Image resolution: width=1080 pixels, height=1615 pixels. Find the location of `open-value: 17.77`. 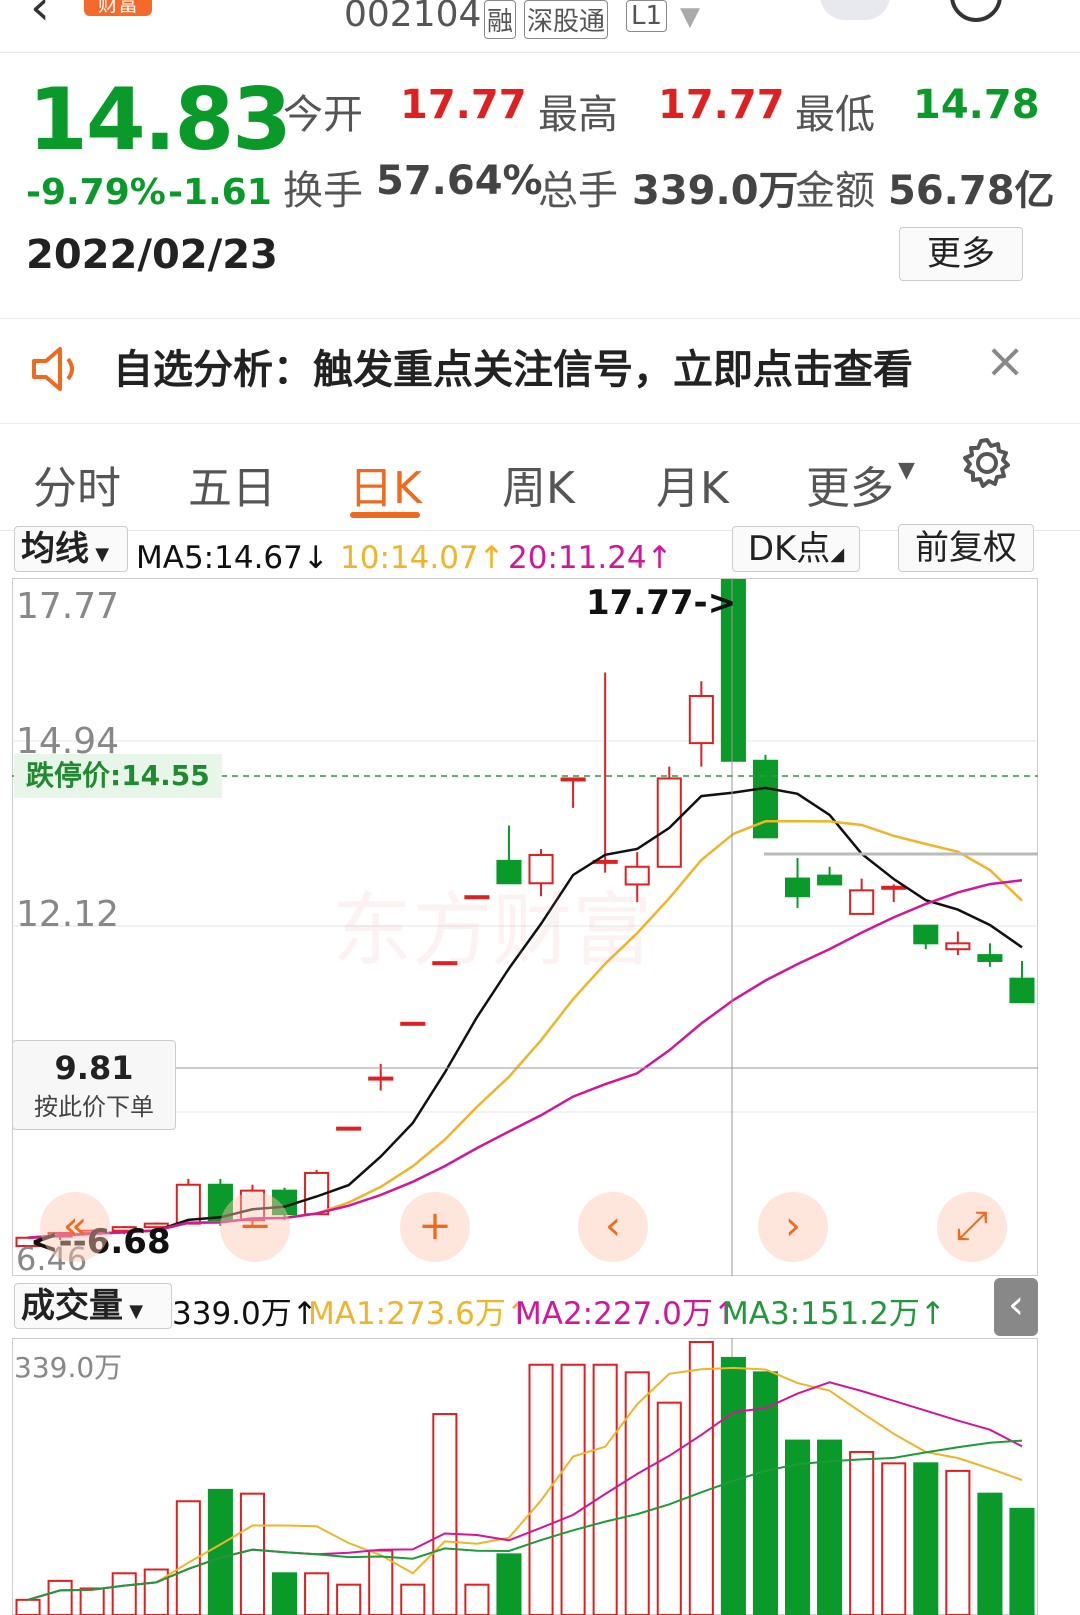

open-value: 17.77 is located at coordinates (463, 105).